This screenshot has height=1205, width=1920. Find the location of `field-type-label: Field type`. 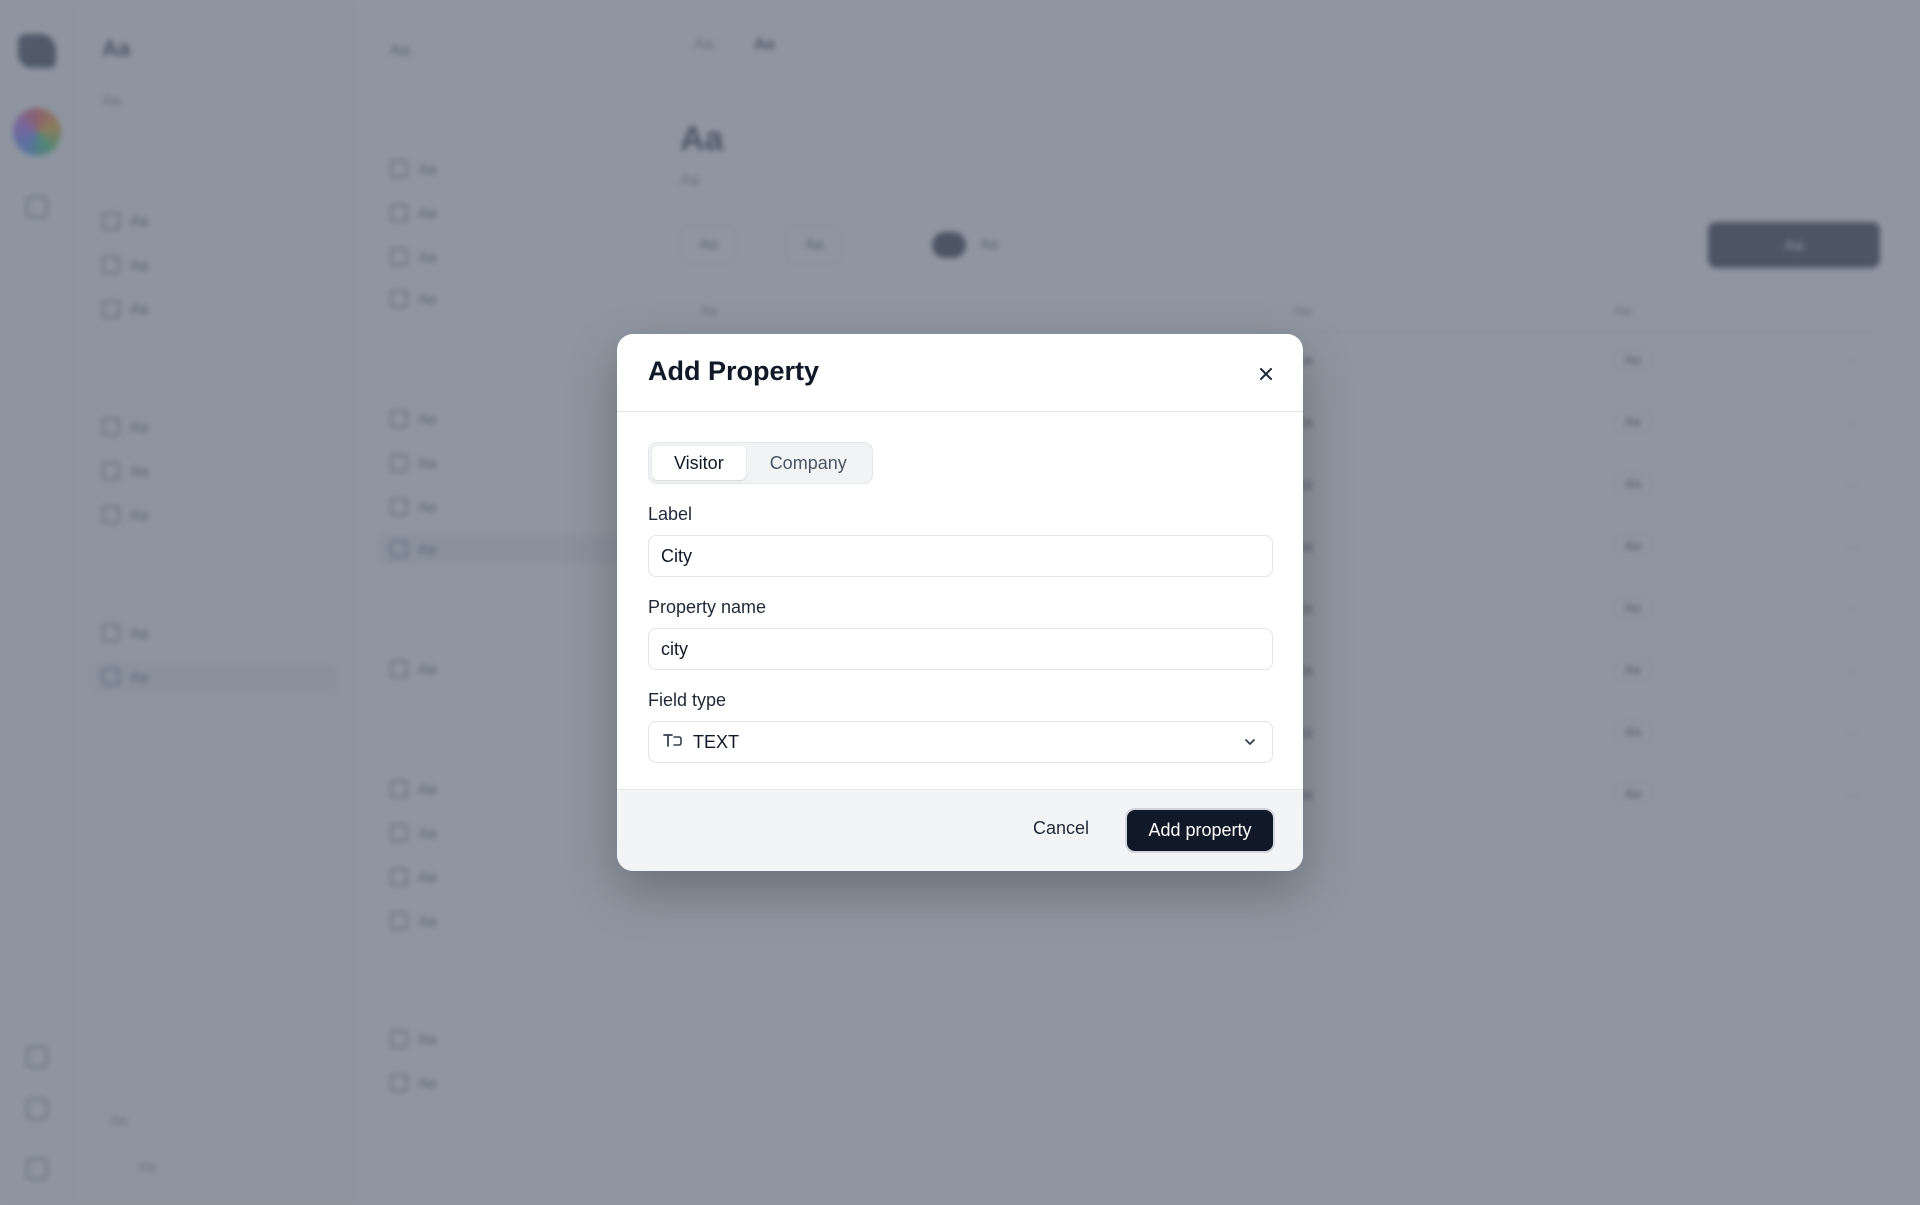

field-type-label: Field type is located at coordinates (687, 700).